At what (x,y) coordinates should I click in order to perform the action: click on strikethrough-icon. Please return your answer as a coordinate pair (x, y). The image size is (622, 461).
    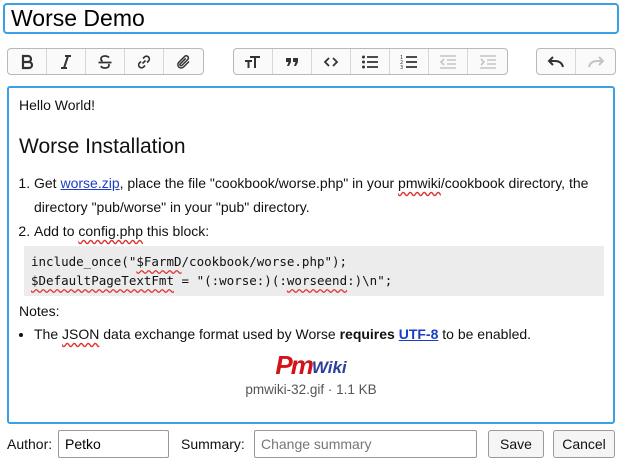
    Looking at the image, I should click on (105, 61).